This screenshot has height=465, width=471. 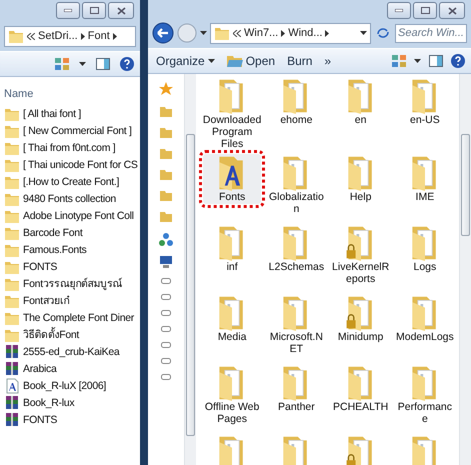 What do you see at coordinates (361, 407) in the screenshot?
I see `folder-name: PCHEALTH` at bounding box center [361, 407].